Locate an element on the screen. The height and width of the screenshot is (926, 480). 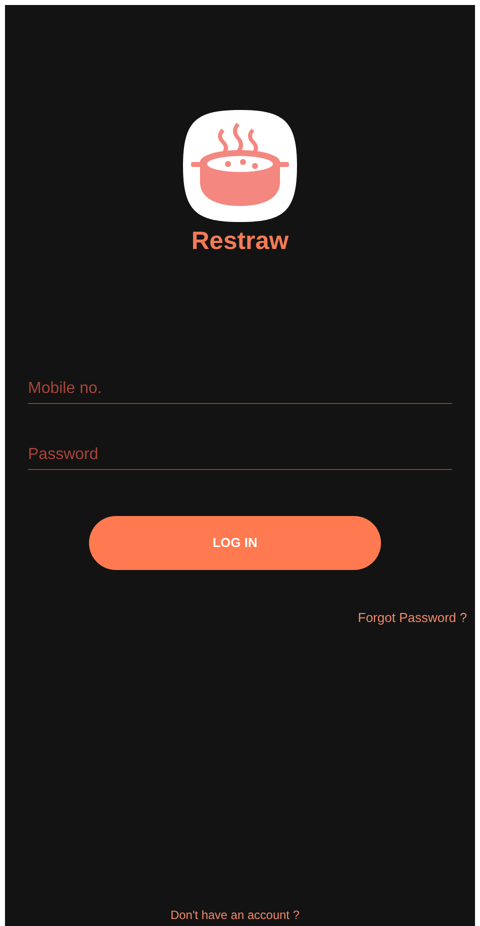
signup-link: Don't have an account ? is located at coordinates (235, 915).